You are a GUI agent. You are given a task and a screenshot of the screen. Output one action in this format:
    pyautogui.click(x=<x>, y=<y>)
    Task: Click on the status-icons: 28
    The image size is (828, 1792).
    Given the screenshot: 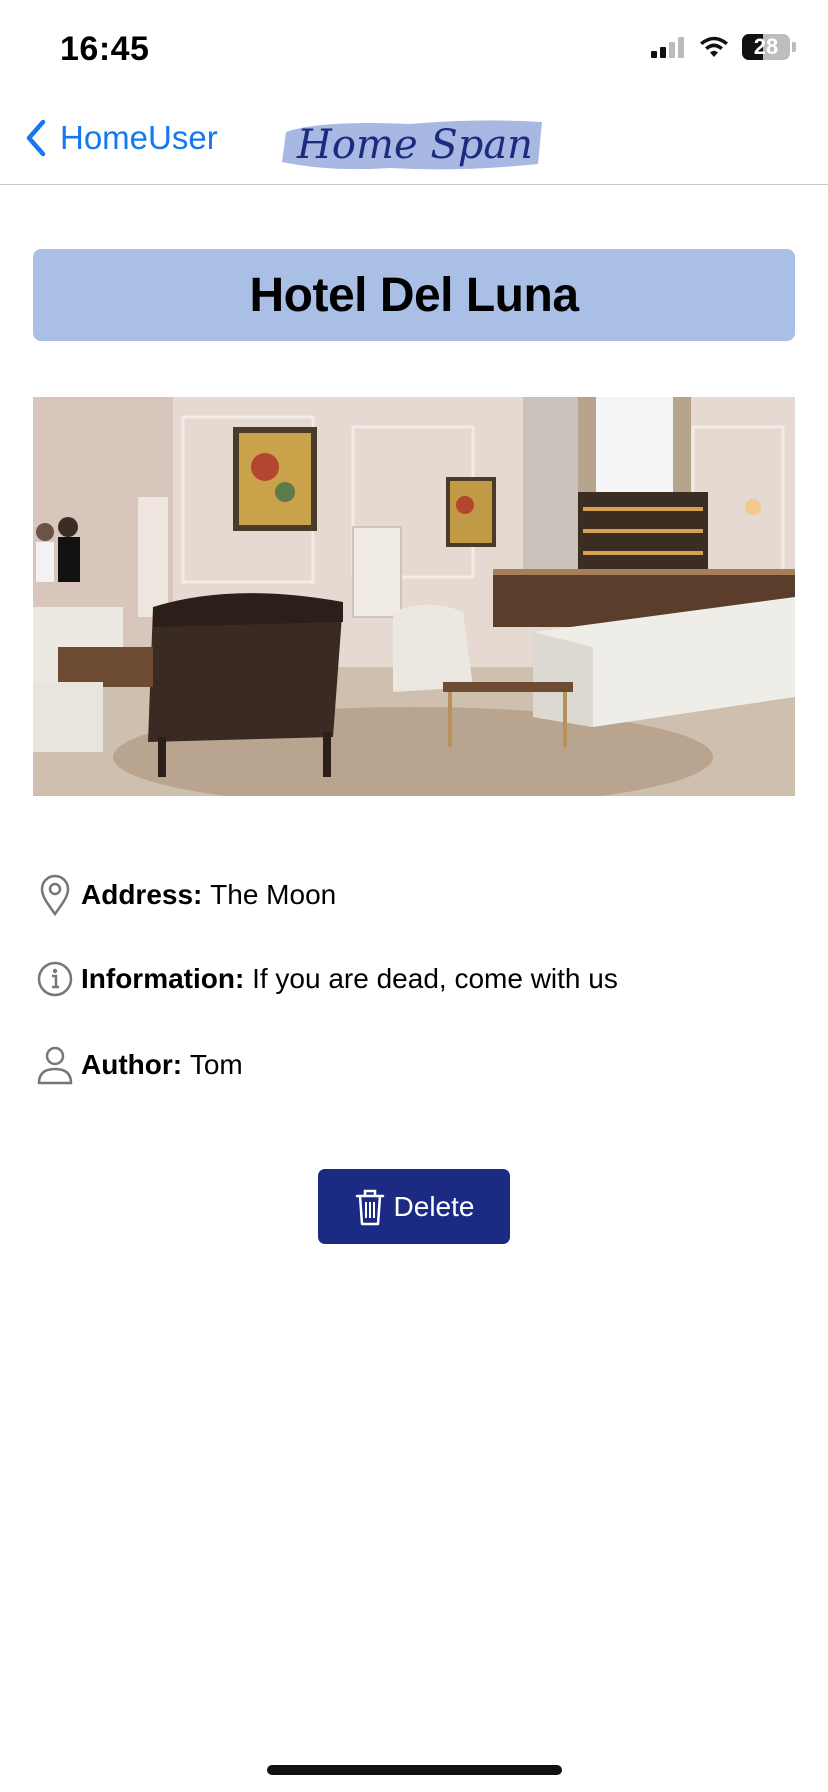 What is the action you would take?
    pyautogui.click(x=723, y=47)
    